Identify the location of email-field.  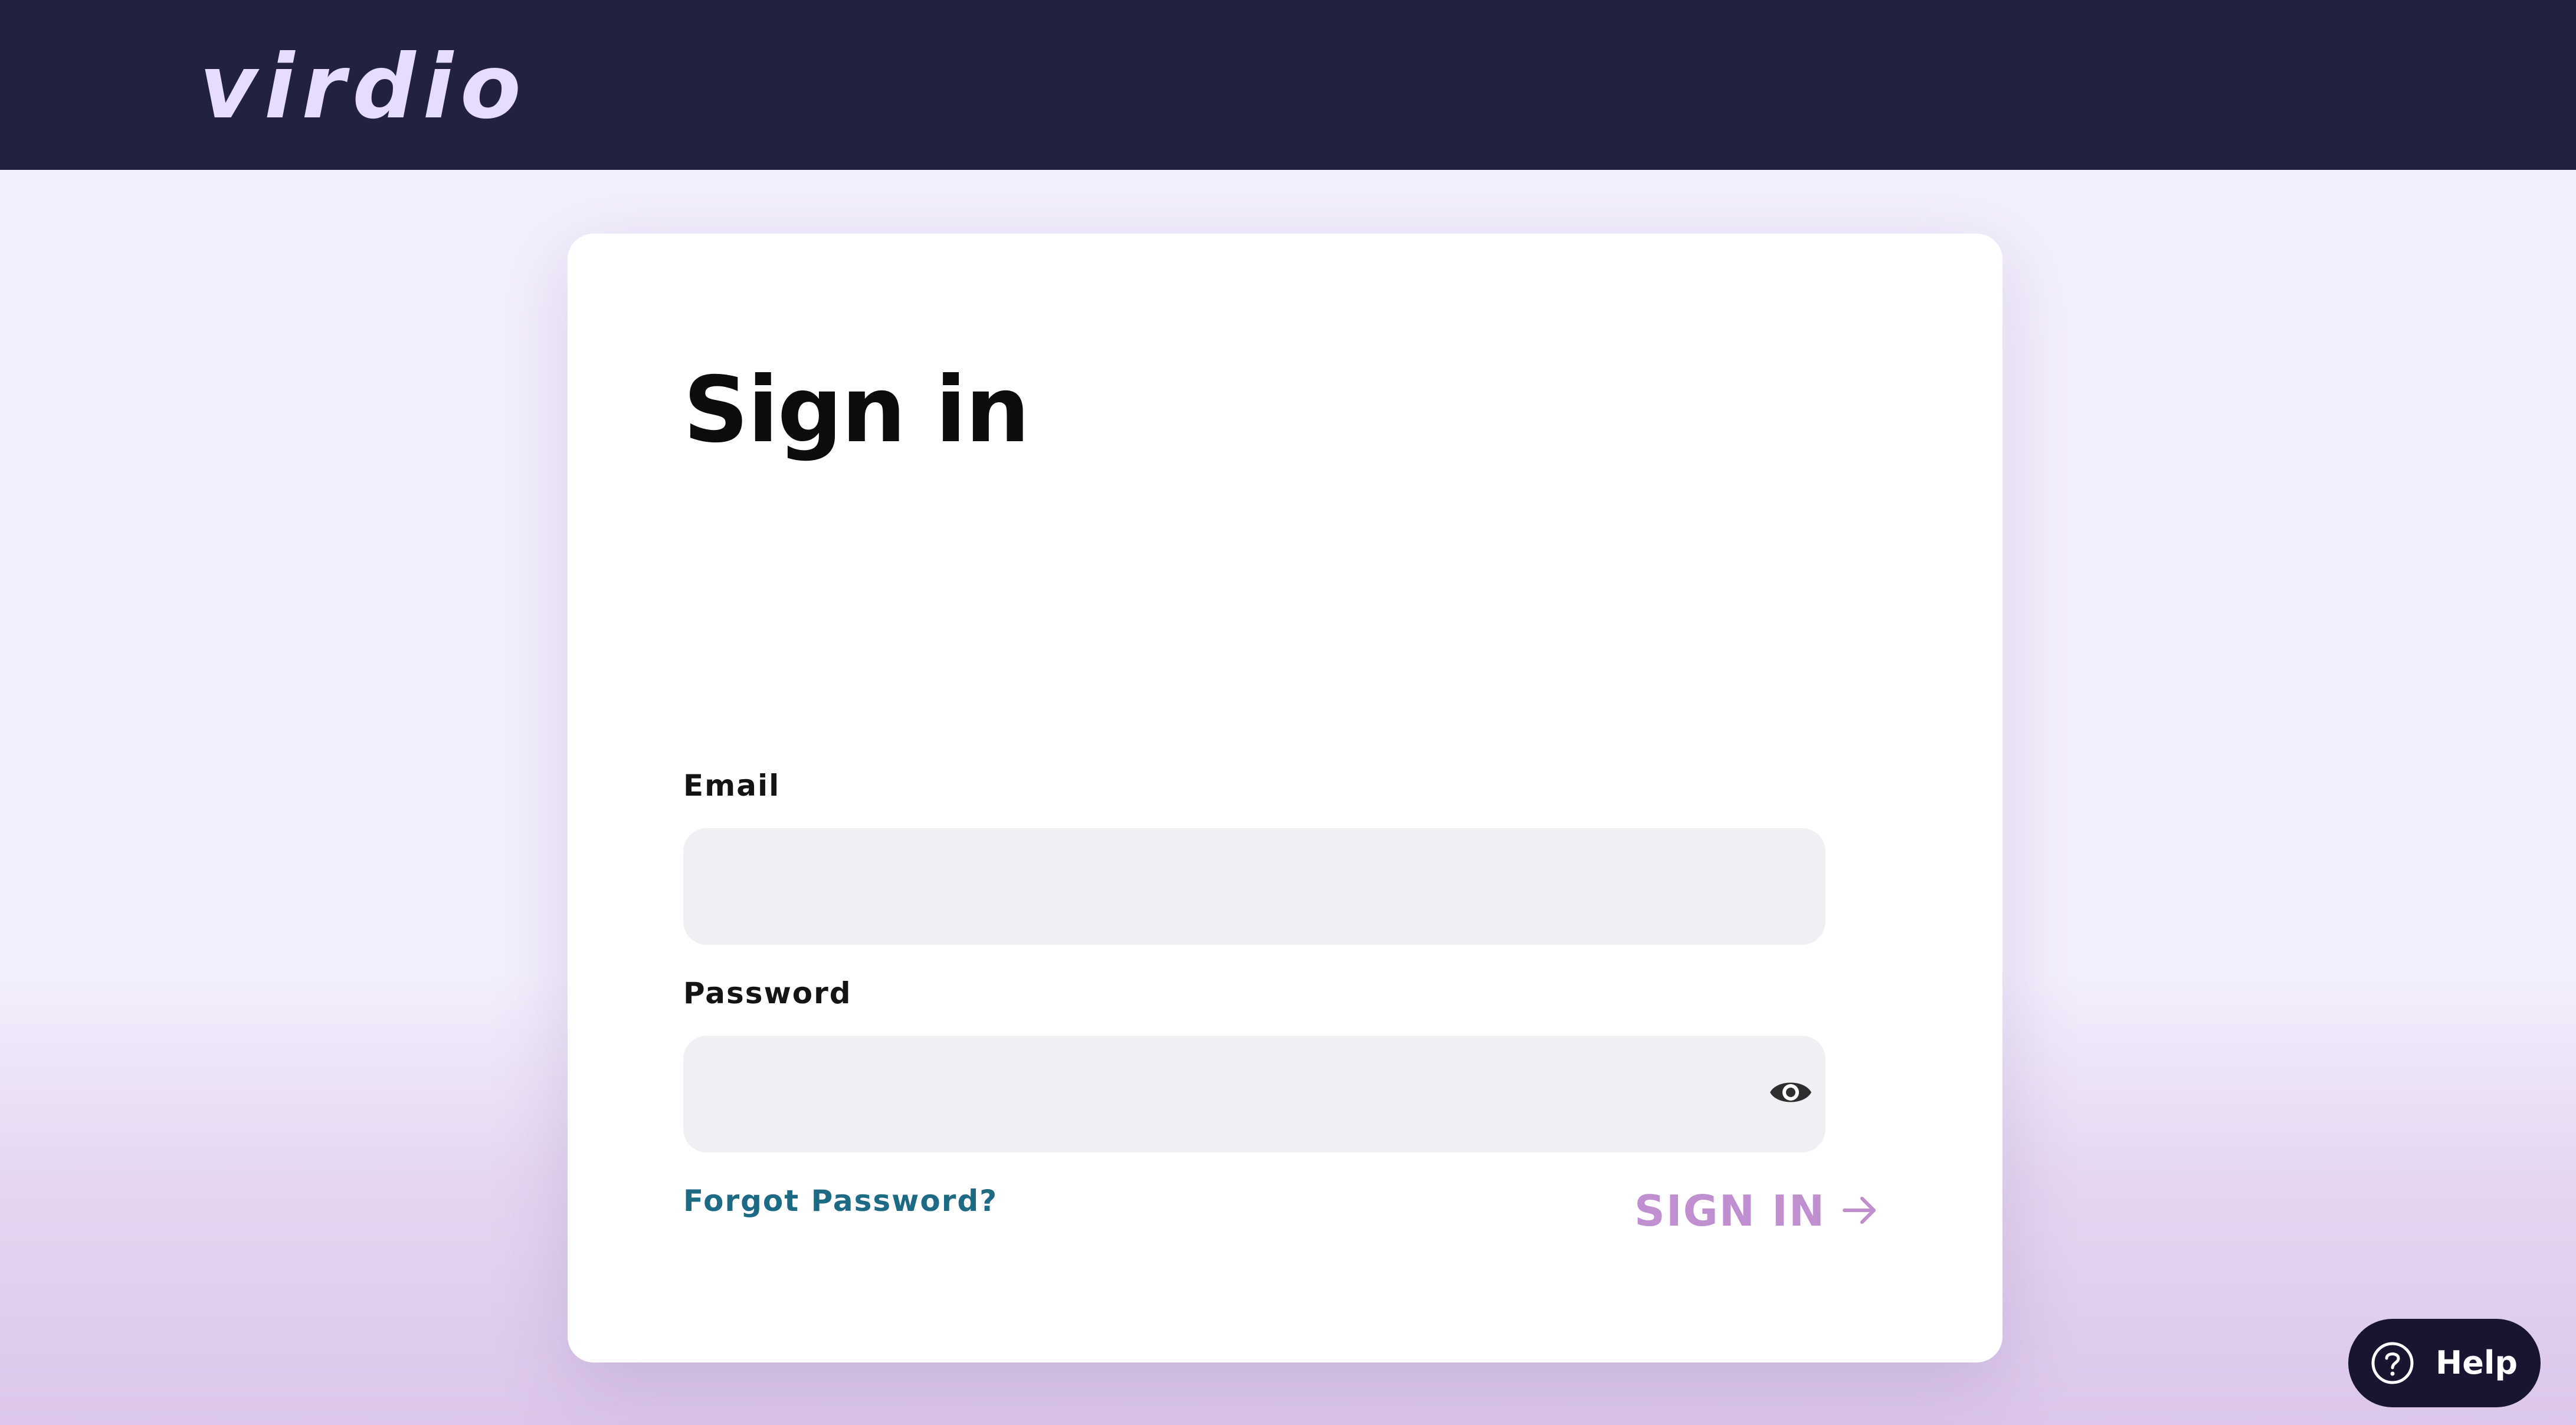
(1254, 886).